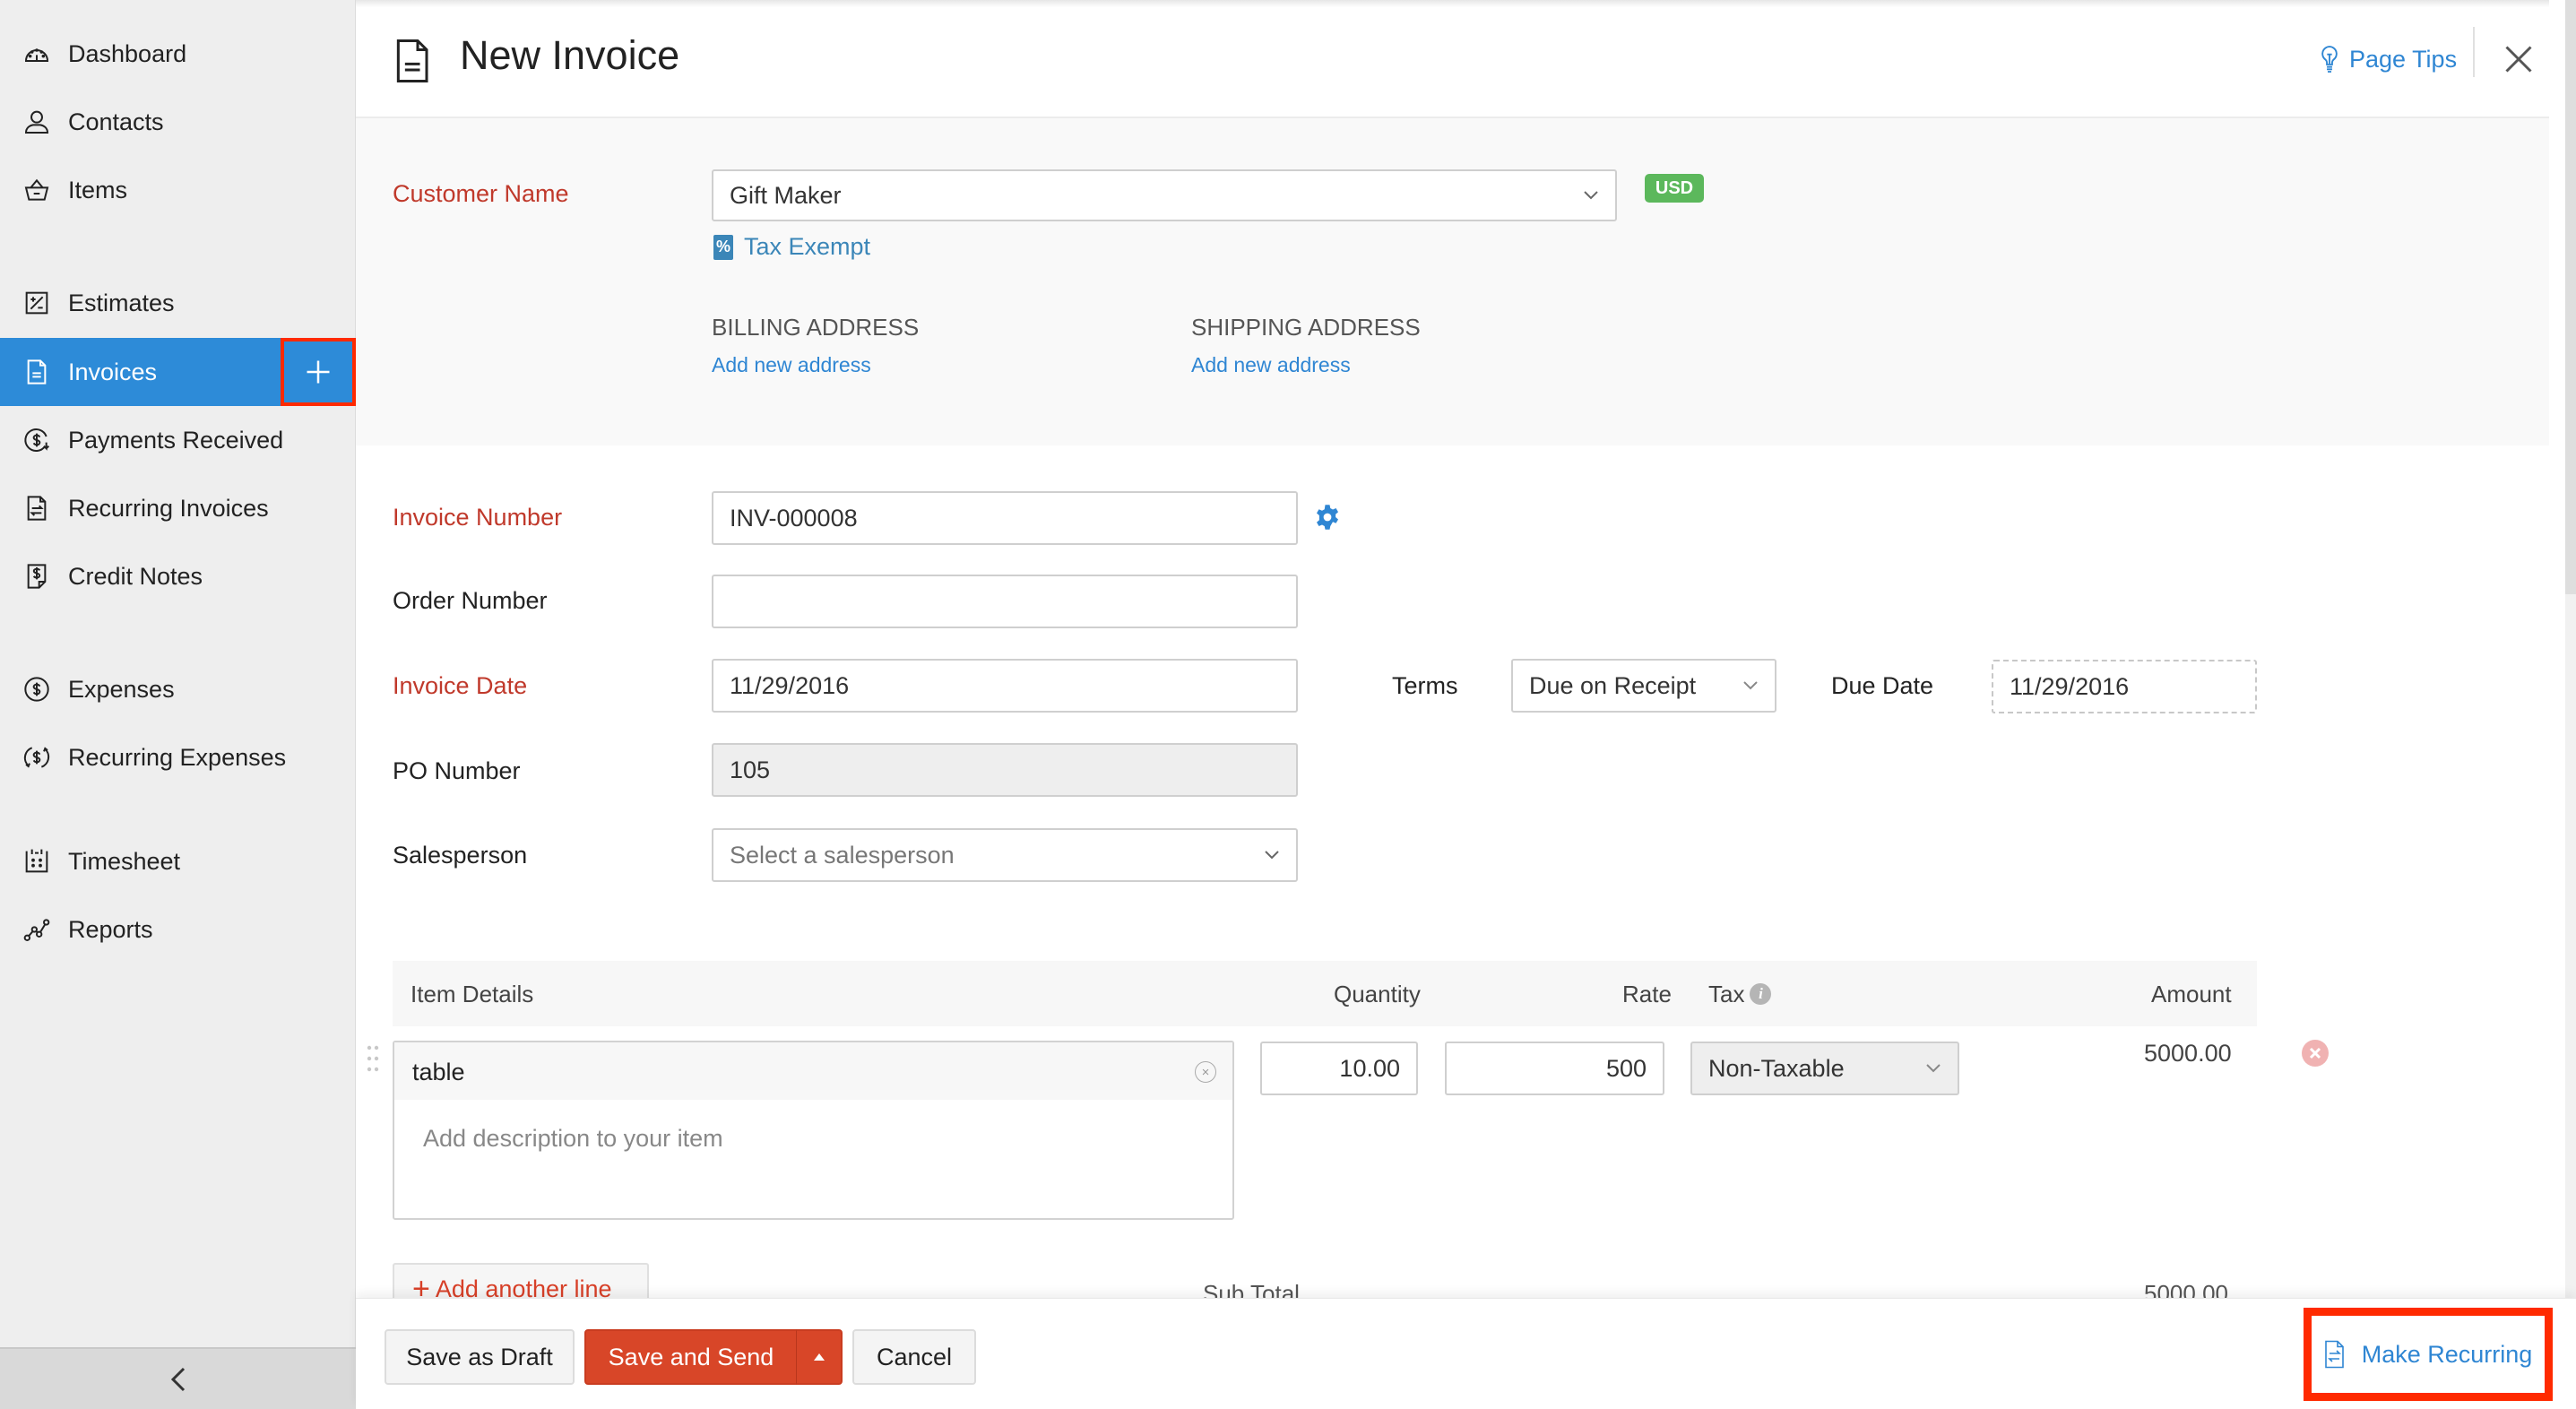 This screenshot has height=1409, width=2576. I want to click on tax-exempt-link: % Tax Exempt, so click(791, 247).